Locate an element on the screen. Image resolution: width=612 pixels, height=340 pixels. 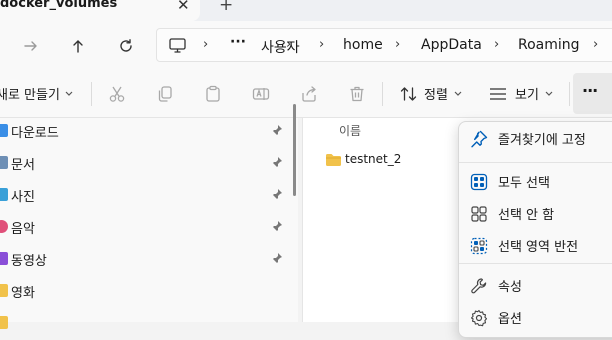
menu-item-label: 선택 영역 반전 is located at coordinates (538, 247).